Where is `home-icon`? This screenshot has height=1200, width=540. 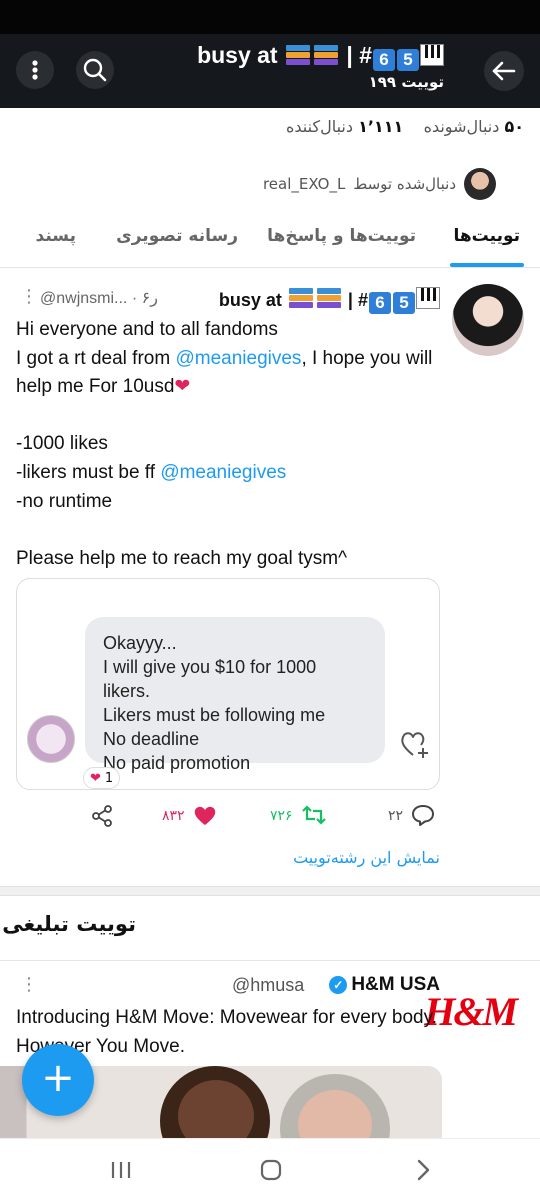 home-icon is located at coordinates (271, 1170).